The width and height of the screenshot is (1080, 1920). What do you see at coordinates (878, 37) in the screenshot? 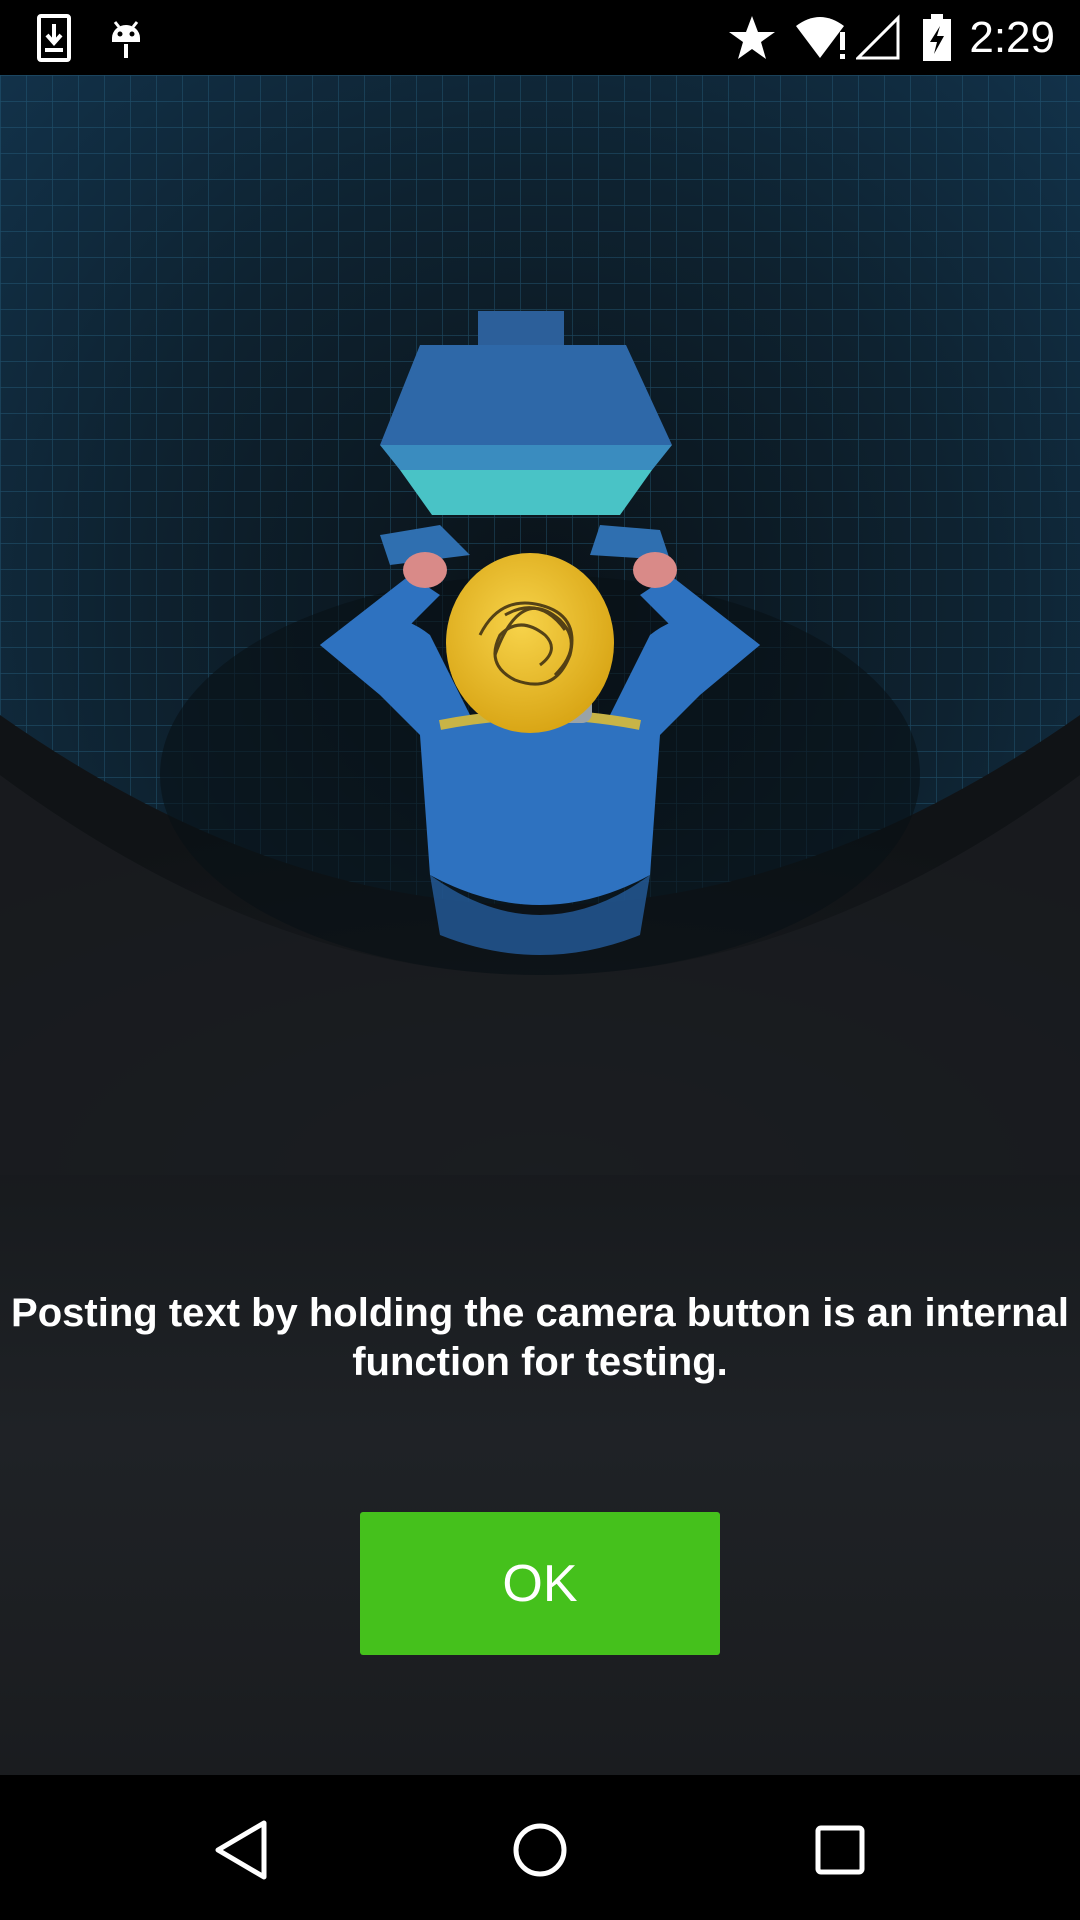
I see `signal-icon` at bounding box center [878, 37].